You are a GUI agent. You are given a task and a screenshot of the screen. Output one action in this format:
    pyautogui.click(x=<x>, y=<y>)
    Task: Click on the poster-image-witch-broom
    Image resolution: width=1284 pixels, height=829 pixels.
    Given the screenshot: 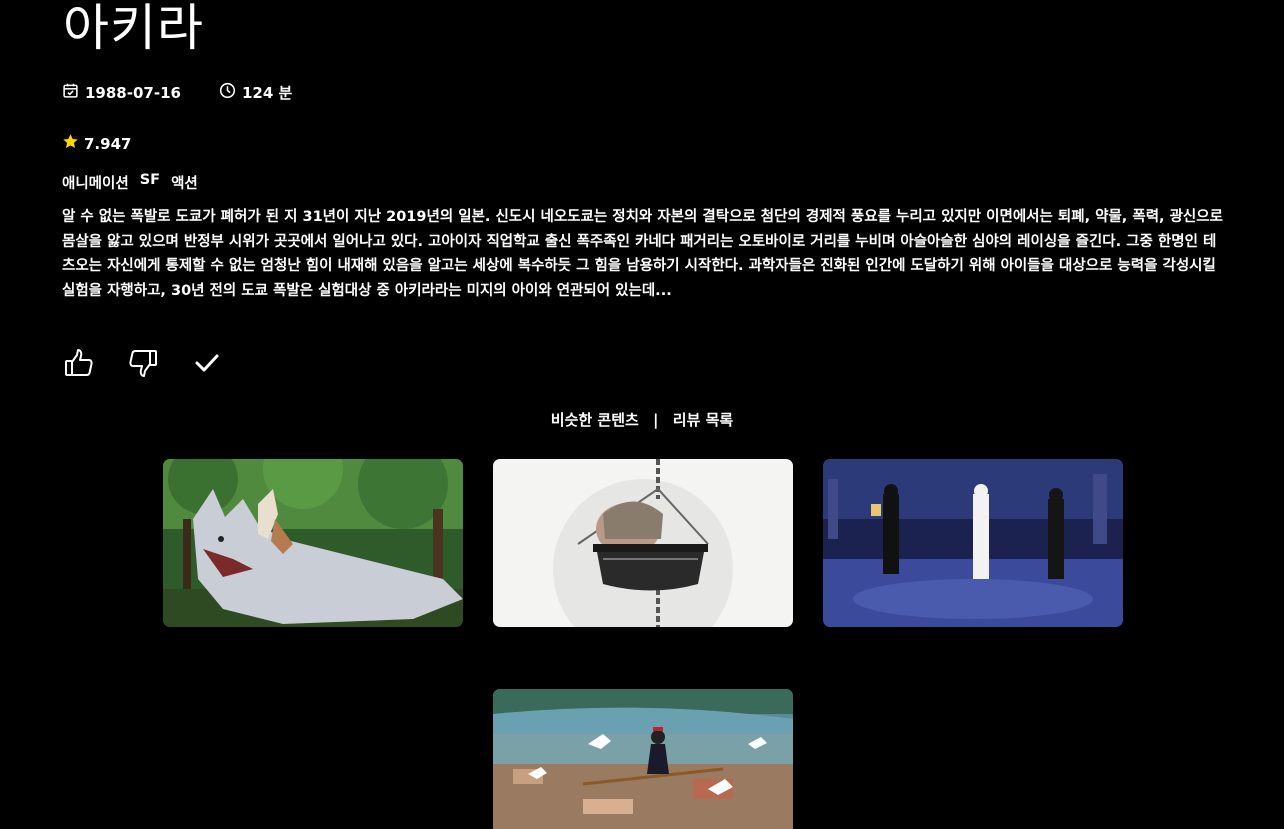 What is the action you would take?
    pyautogui.click(x=643, y=759)
    